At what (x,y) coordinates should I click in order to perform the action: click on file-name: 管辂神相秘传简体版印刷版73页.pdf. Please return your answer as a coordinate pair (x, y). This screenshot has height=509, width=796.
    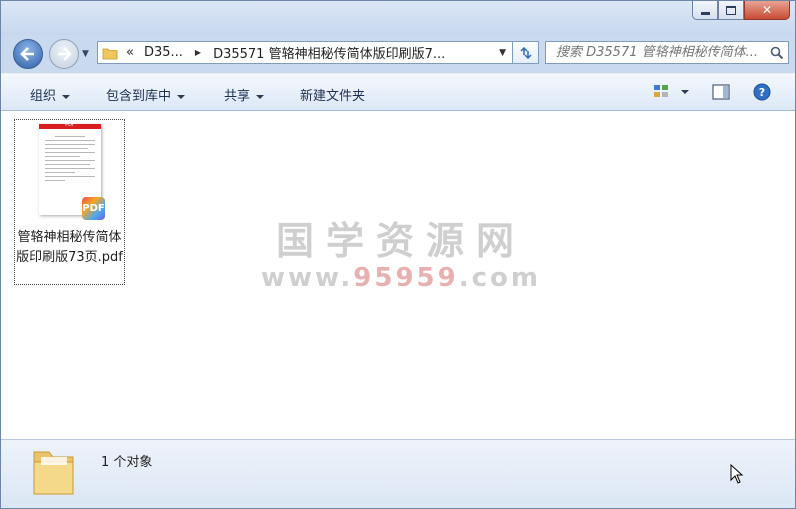
    Looking at the image, I should click on (69, 247).